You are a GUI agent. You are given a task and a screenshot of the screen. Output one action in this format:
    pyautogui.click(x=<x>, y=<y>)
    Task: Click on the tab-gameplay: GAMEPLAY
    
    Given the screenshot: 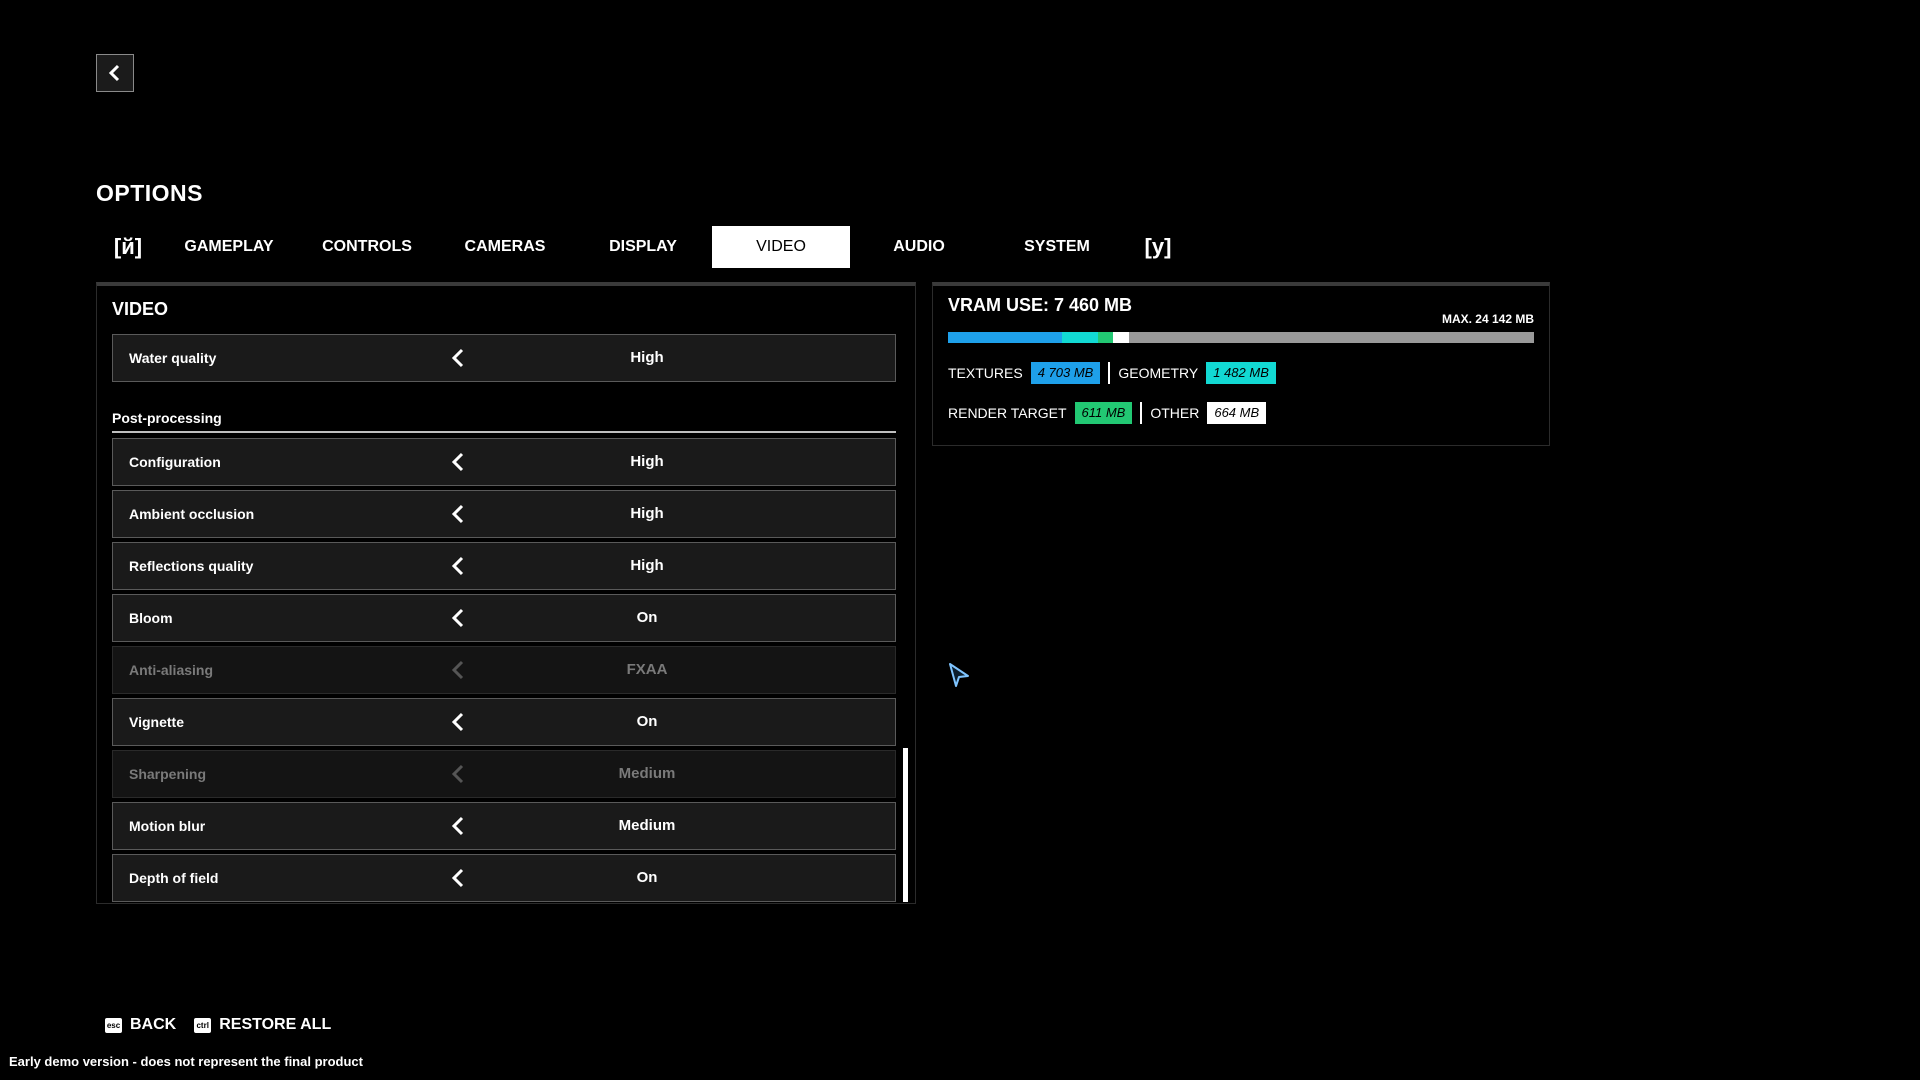 What is the action you would take?
    pyautogui.click(x=229, y=247)
    